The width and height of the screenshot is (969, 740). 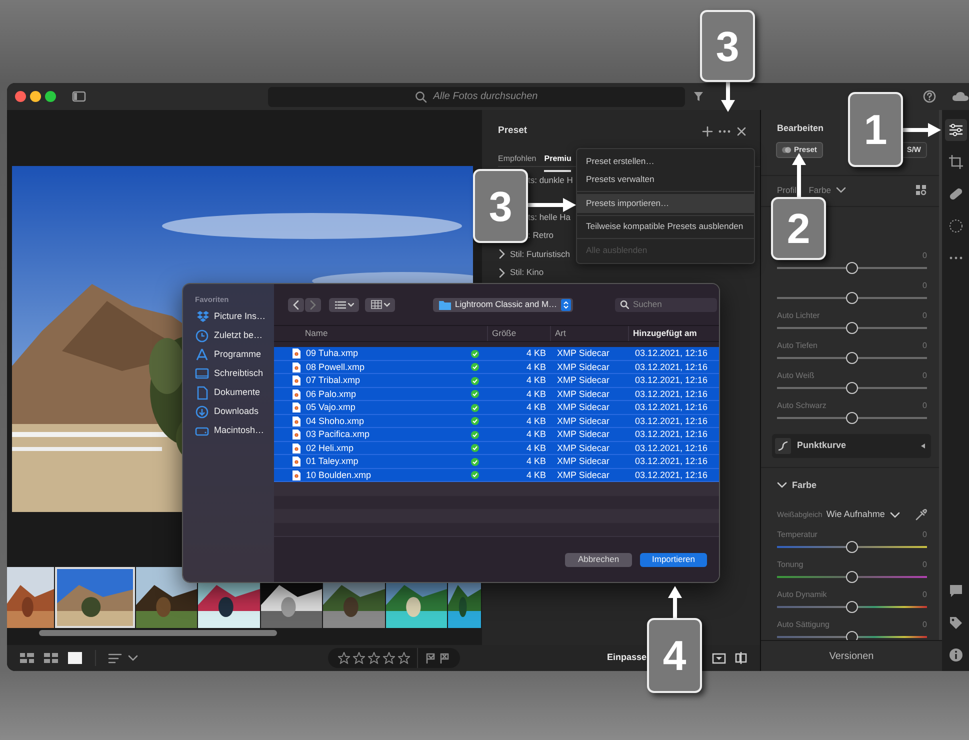 I want to click on file-row: 06 Palo.xmp 4 KB XMP Sidecar 03.12.2021, 12:16, so click(x=496, y=394).